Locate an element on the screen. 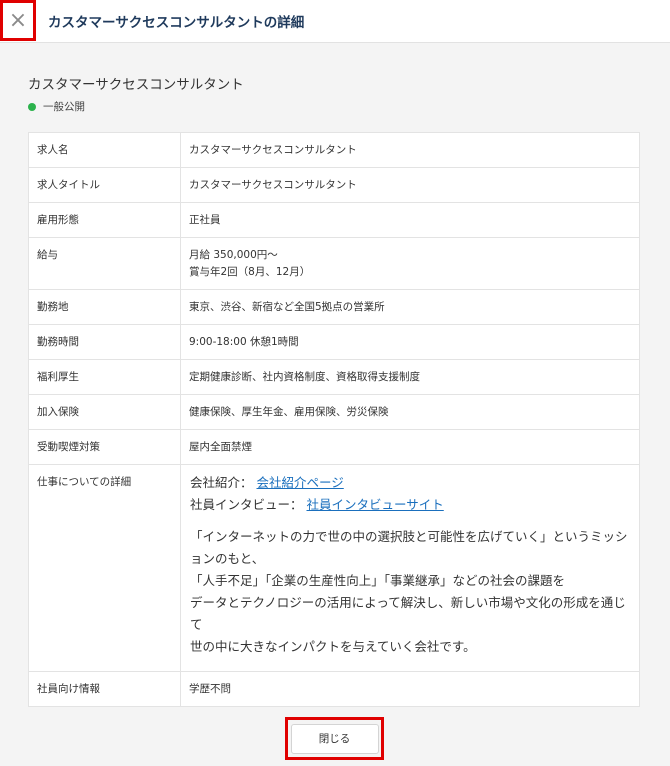 Image resolution: width=670 pixels, height=766 pixels. salary-line: 月給 350,000円〜 is located at coordinates (233, 255).